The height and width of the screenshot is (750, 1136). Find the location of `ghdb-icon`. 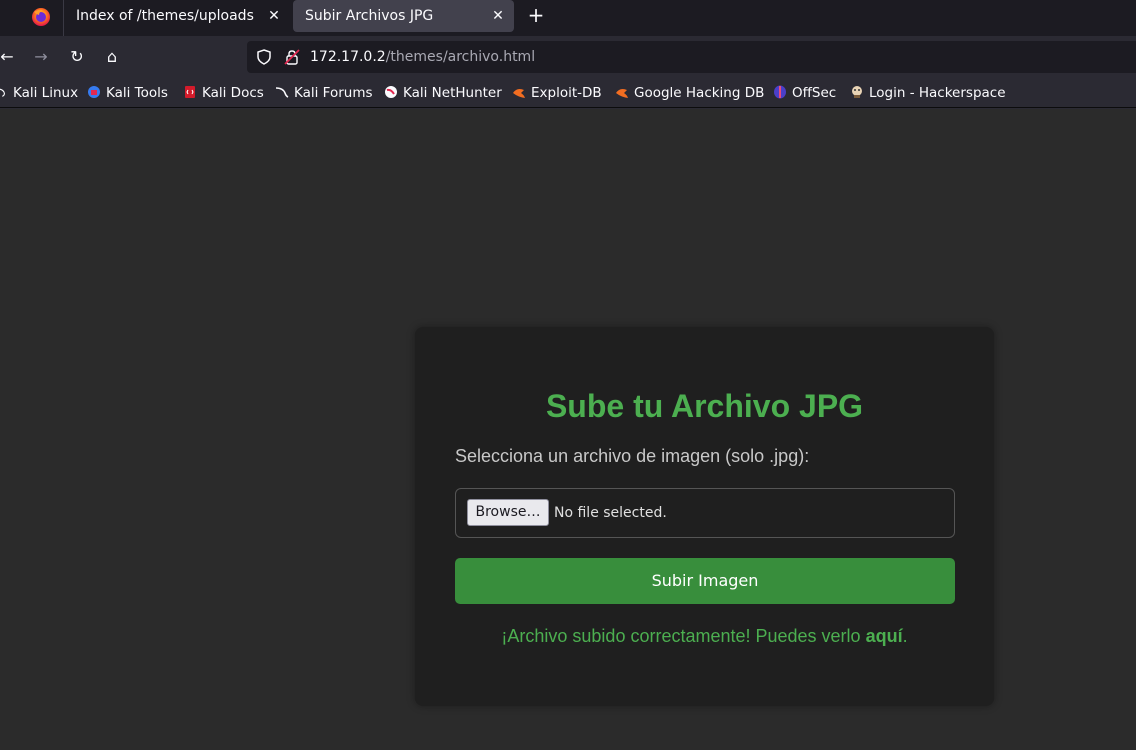

ghdb-icon is located at coordinates (622, 93).